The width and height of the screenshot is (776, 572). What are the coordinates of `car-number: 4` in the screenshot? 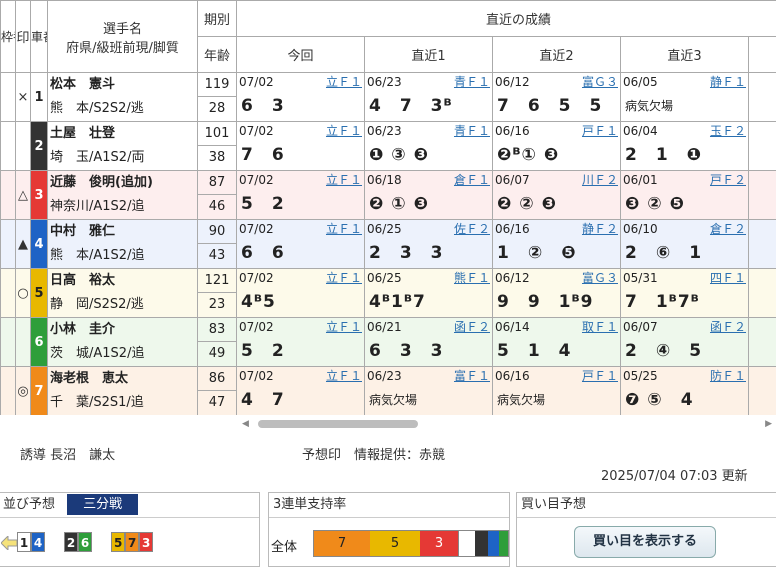 It's located at (39, 244).